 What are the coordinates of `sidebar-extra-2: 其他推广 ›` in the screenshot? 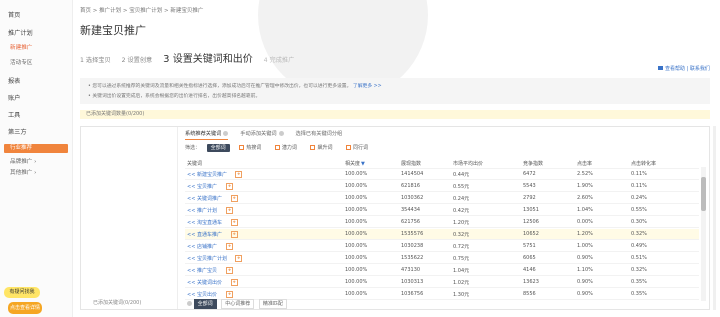 It's located at (23, 172).